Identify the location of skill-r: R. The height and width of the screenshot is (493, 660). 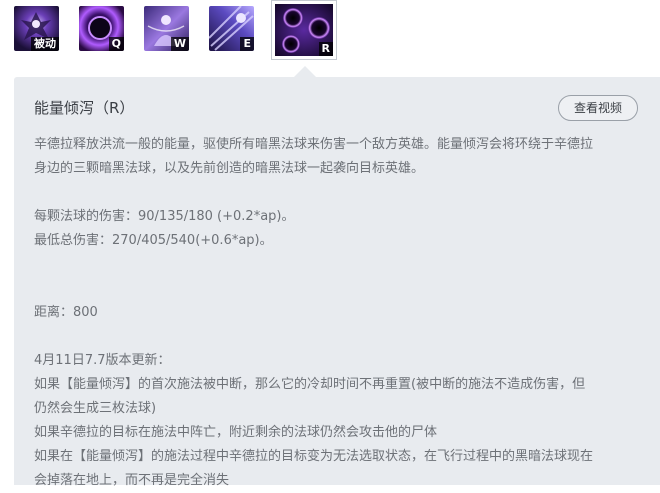
(304, 30).